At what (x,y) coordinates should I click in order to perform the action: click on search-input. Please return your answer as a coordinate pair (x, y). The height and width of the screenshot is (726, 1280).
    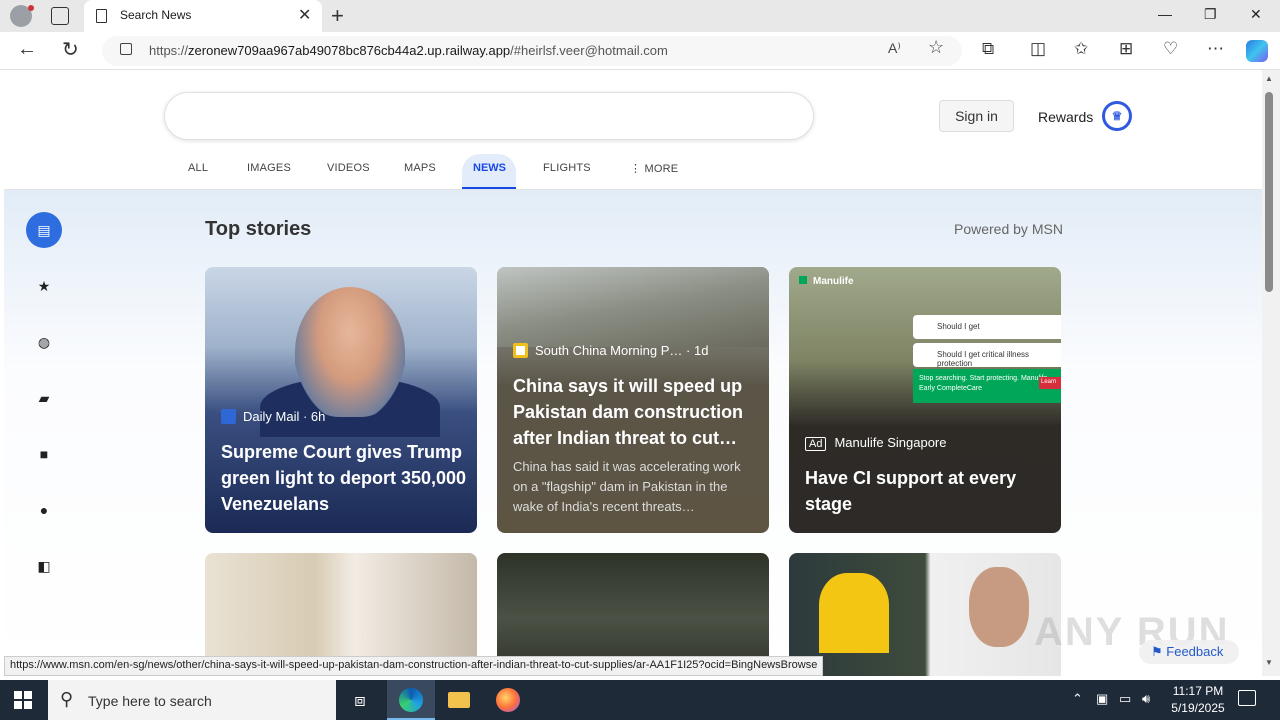
    Looking at the image, I should click on (489, 116).